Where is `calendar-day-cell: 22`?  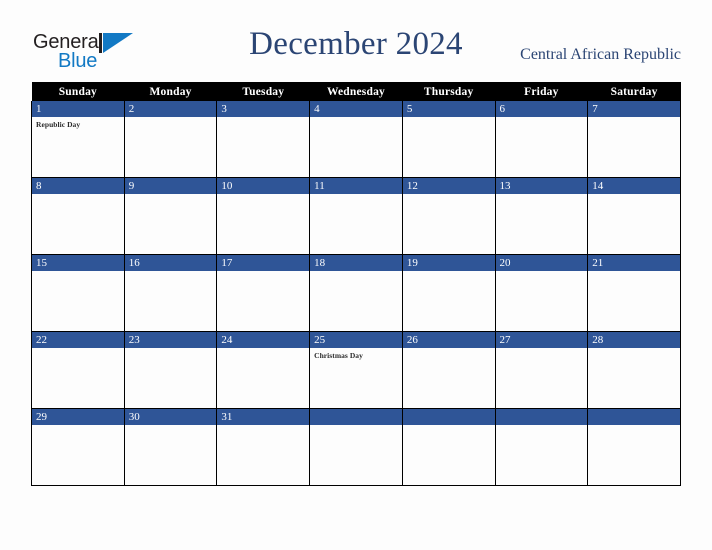
calendar-day-cell: 22 is located at coordinates (78, 370).